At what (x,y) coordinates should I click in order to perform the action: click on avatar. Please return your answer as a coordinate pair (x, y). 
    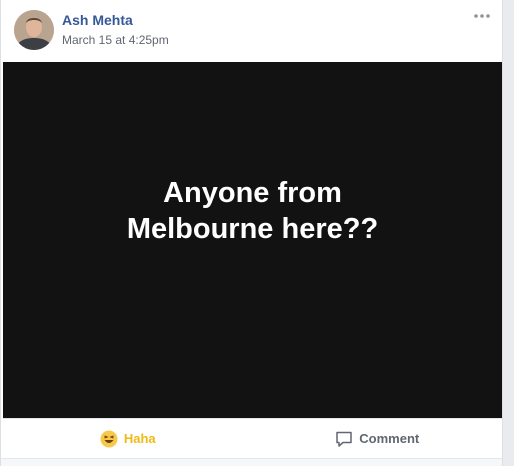
    Looking at the image, I should click on (34, 30).